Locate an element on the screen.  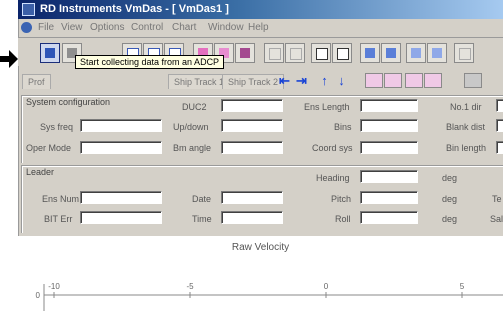
pitch-label: Pitch is located at coordinates (341, 199).